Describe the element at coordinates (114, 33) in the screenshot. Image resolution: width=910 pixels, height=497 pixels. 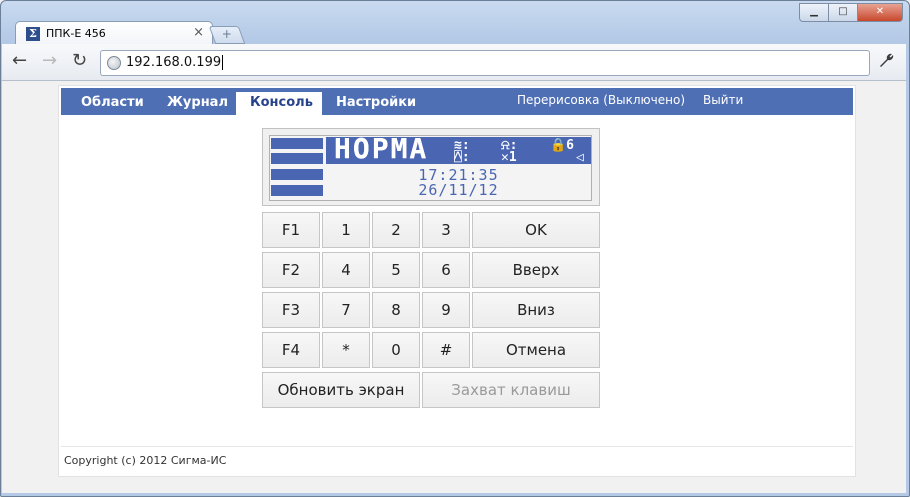
I see `browser-tab: Σ ППК-Е 456 ×` at that location.